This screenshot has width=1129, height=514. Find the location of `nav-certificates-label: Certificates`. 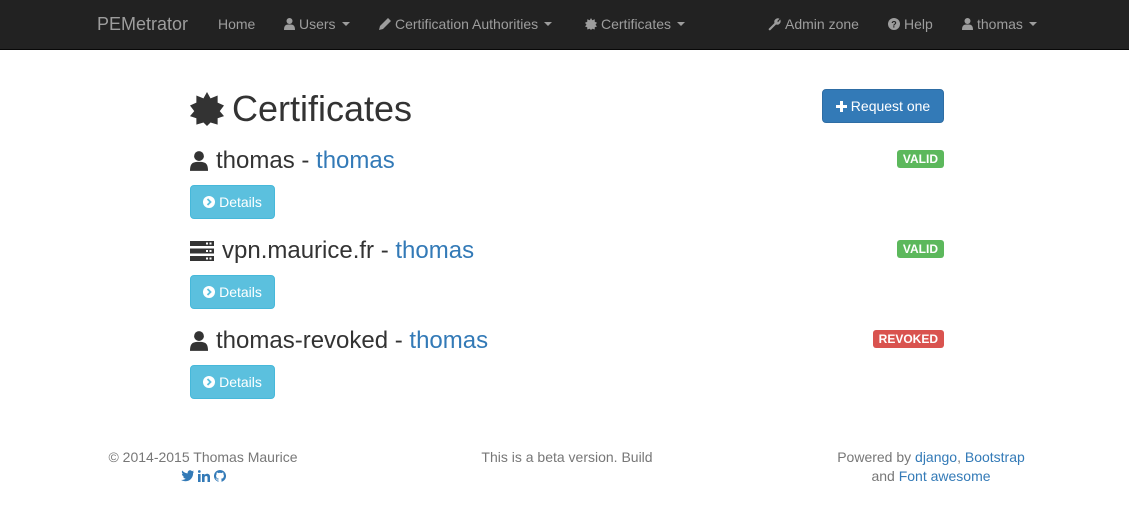

nav-certificates-label: Certificates is located at coordinates (636, 24).